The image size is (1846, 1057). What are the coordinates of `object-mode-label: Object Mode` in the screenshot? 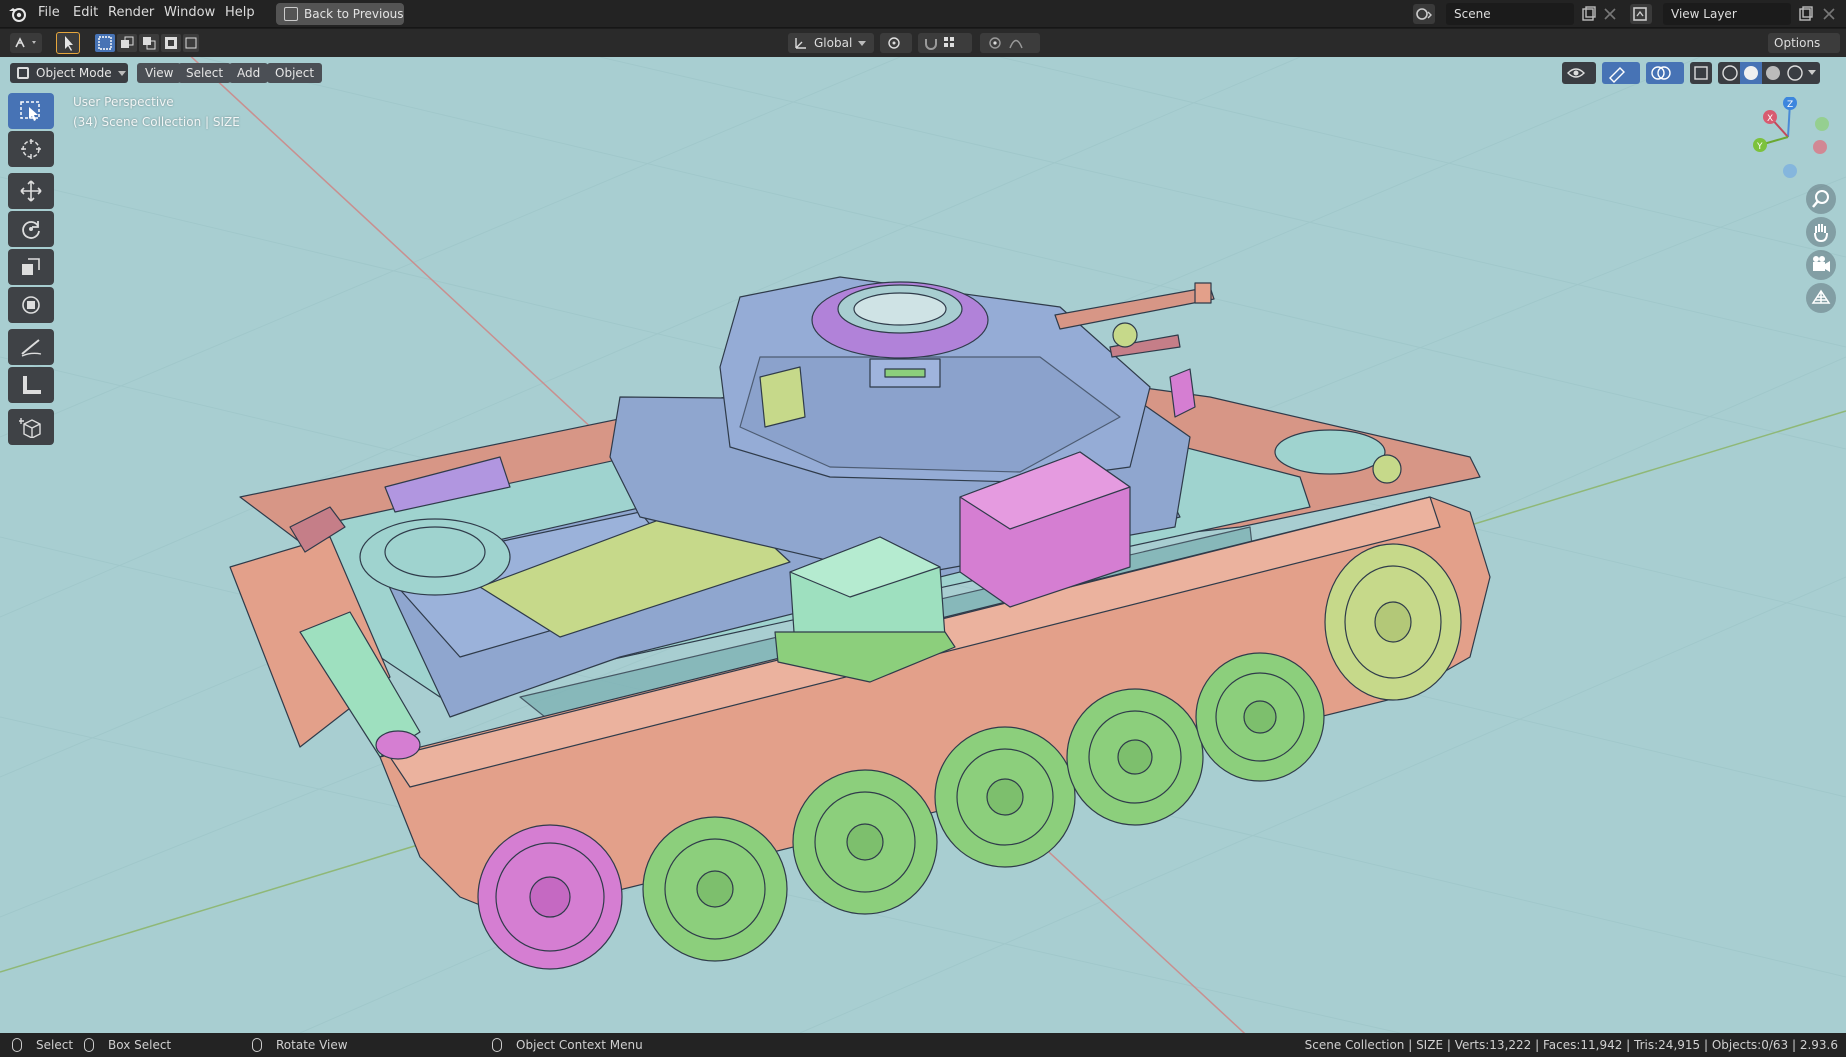 It's located at (74, 73).